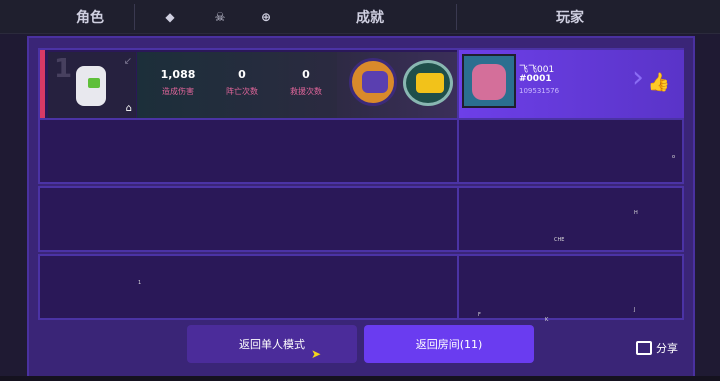 The image size is (720, 381). I want to click on plus-circle-icon: ⊕, so click(266, 17).